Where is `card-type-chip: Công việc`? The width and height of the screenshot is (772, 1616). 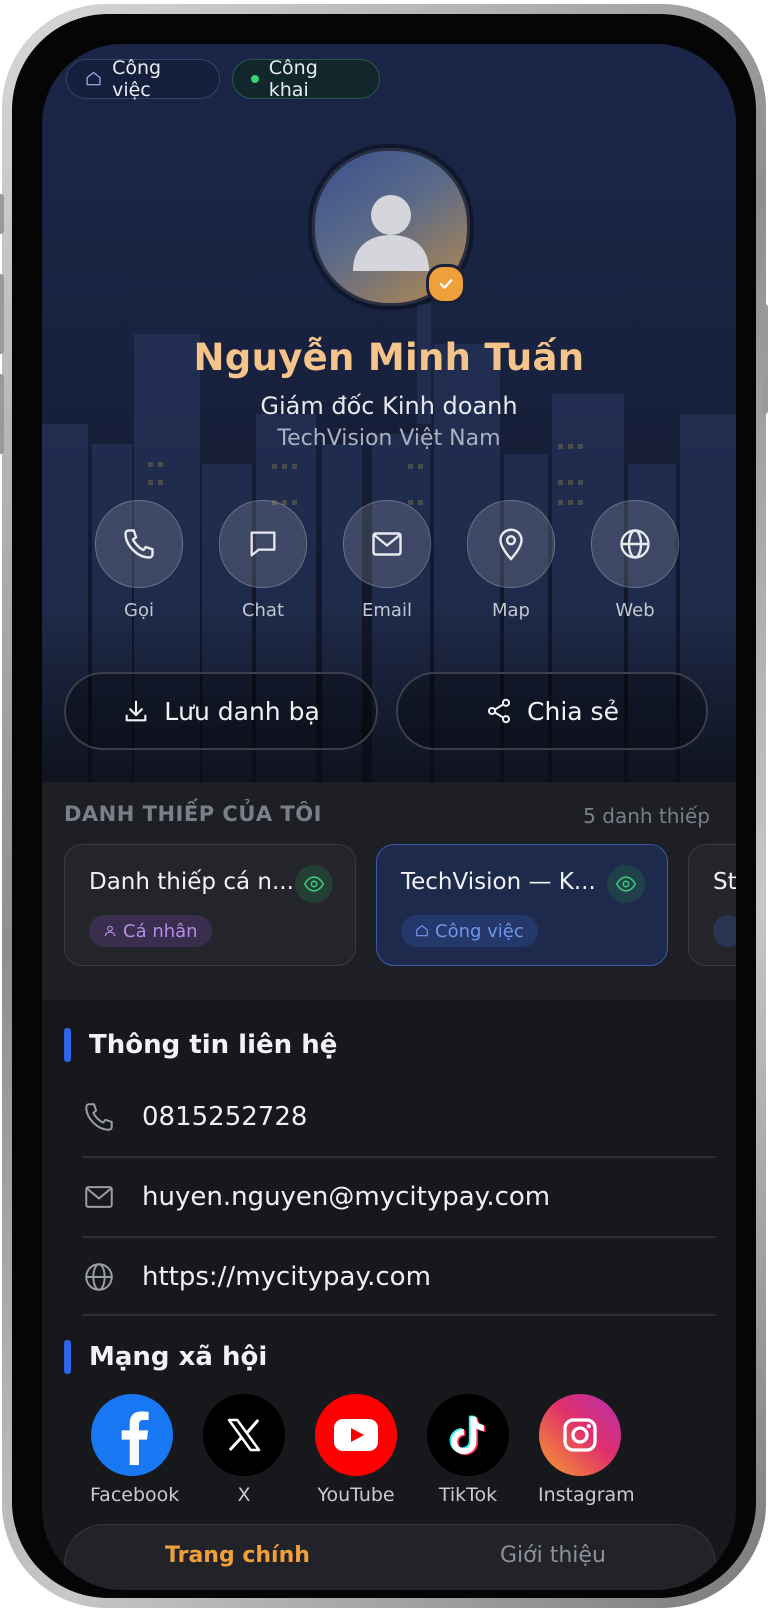
card-type-chip: Công việc is located at coordinates (143, 79).